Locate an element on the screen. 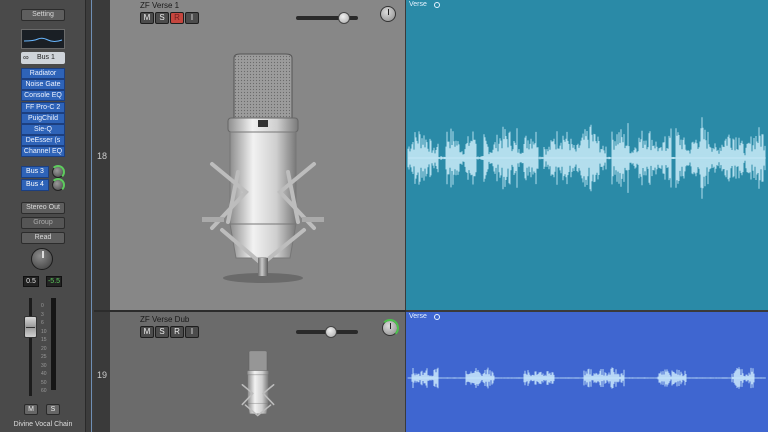 The width and height of the screenshot is (768, 432). fader-scale-tick: 30 is located at coordinates (44, 365).